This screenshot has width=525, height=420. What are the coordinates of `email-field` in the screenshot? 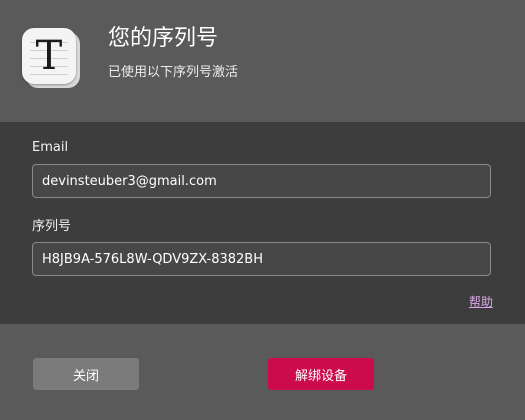 It's located at (261, 181).